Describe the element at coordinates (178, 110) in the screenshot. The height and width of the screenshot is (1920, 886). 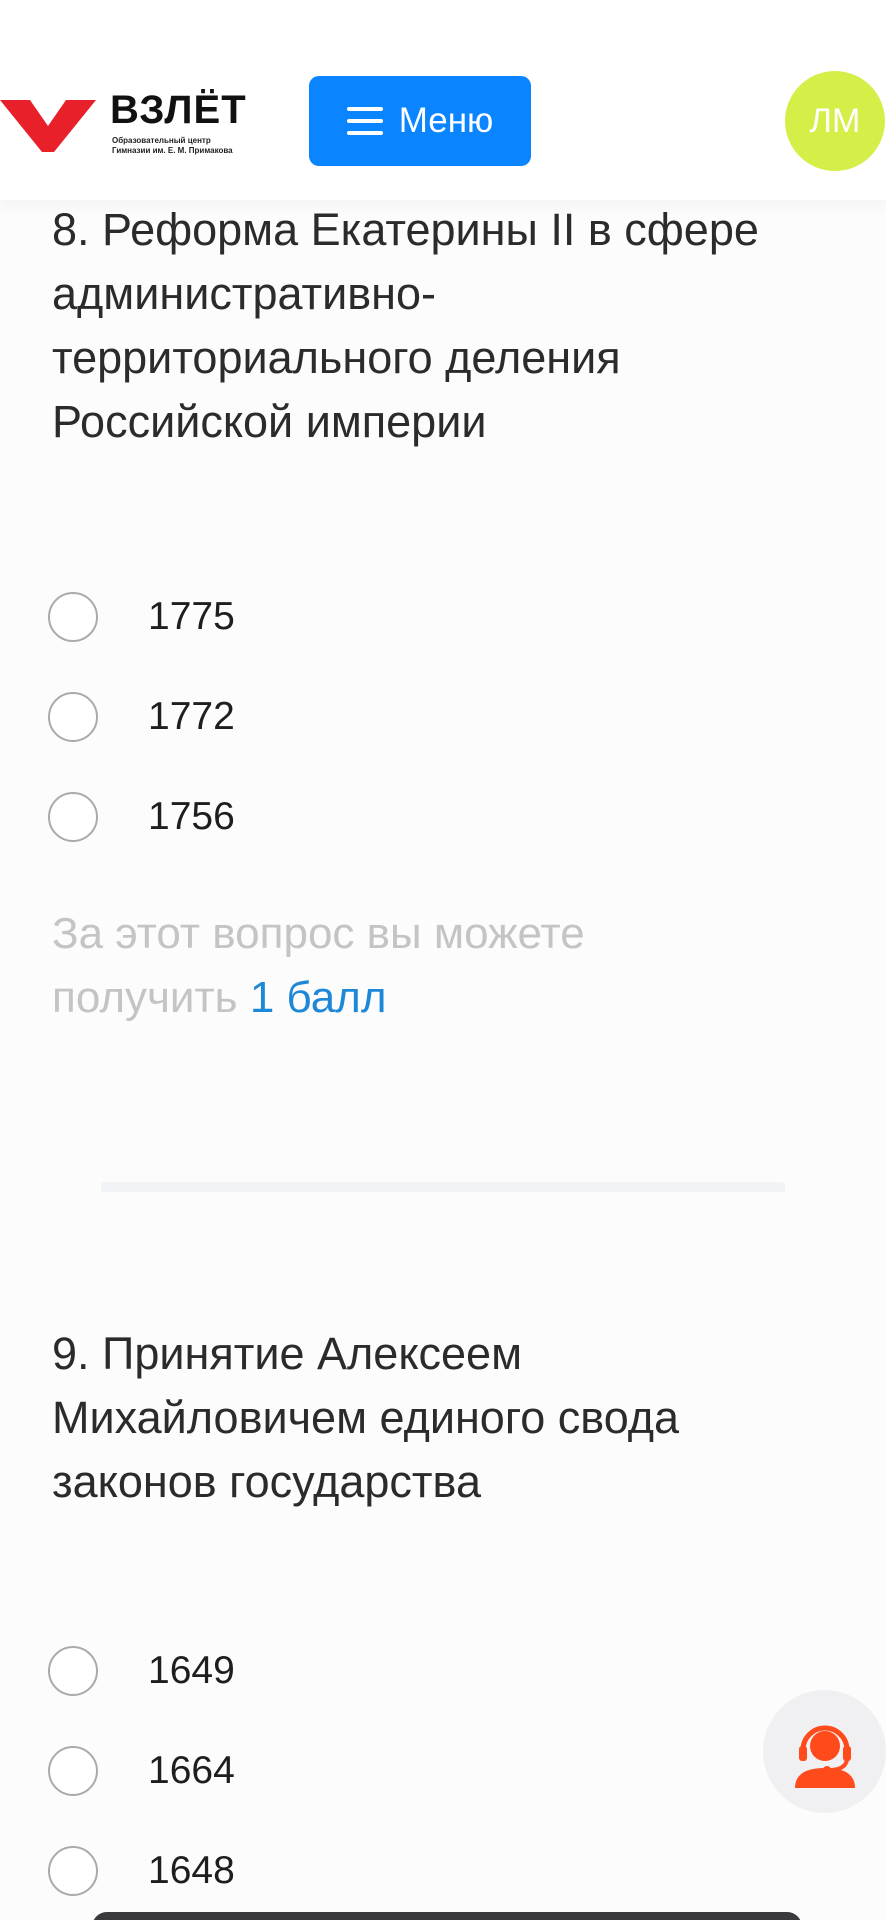
I see `logo-title: ВЗЛЁТ` at that location.